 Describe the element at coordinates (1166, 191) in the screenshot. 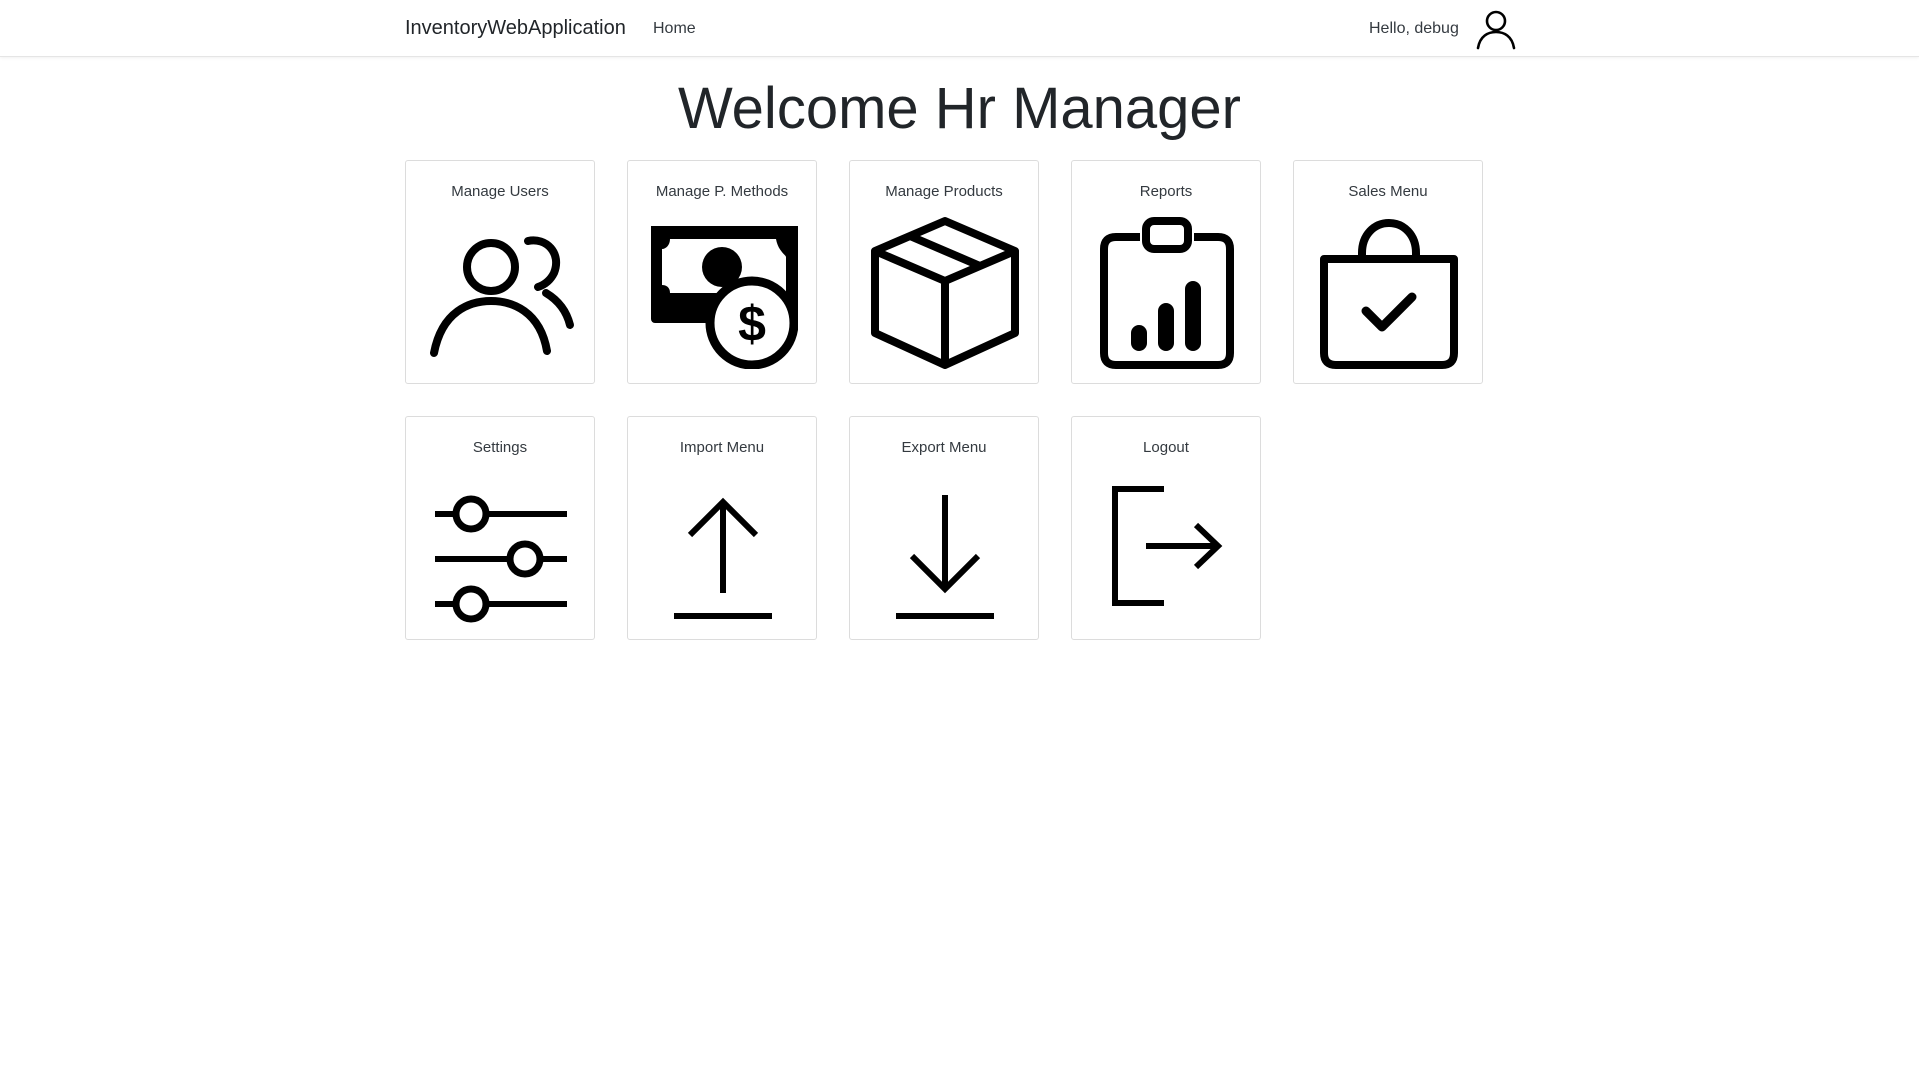

I see `tile-label: Reports` at that location.